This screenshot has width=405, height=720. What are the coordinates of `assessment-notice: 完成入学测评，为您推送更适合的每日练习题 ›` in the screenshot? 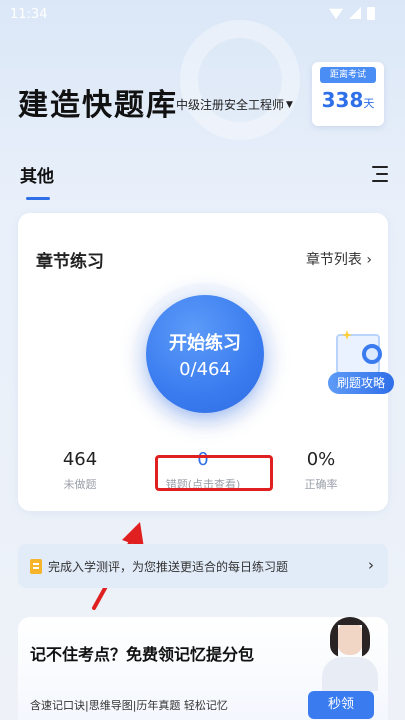 It's located at (203, 566).